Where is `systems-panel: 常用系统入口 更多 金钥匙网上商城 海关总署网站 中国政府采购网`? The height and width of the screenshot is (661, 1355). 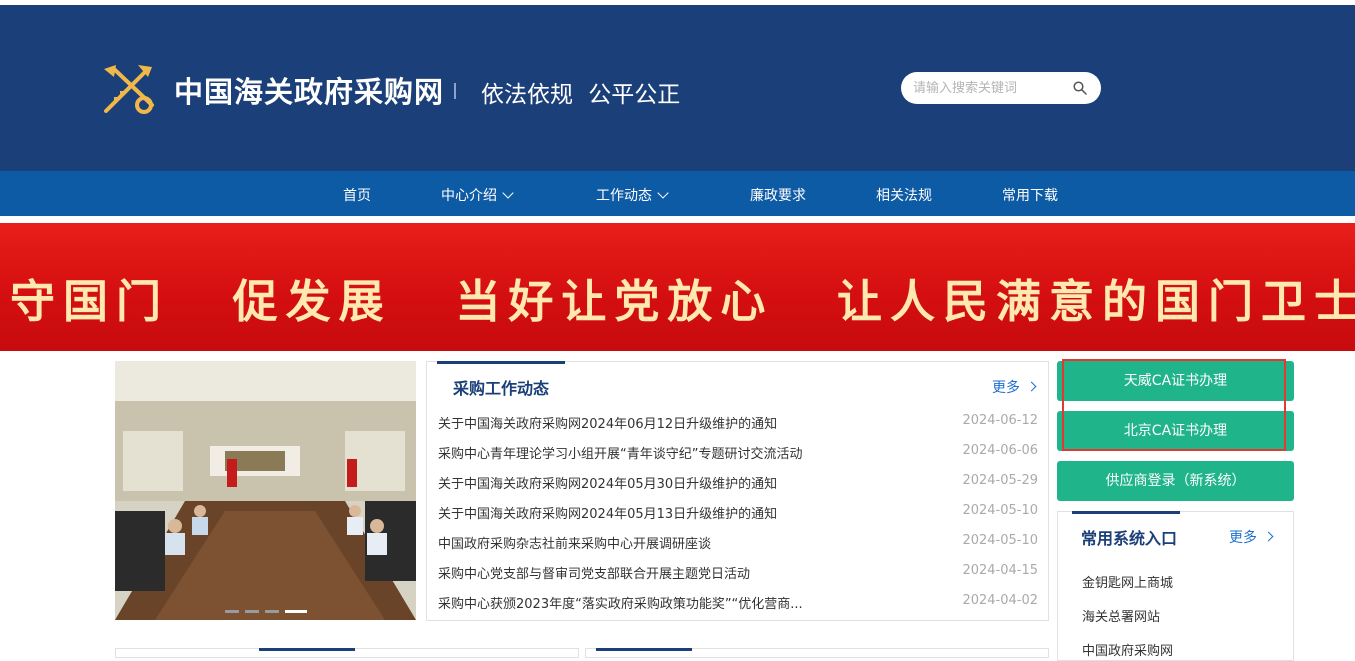
systems-panel: 常用系统入口 更多 金钥匙网上商城 海关总署网站 中国政府采购网 is located at coordinates (1175, 586).